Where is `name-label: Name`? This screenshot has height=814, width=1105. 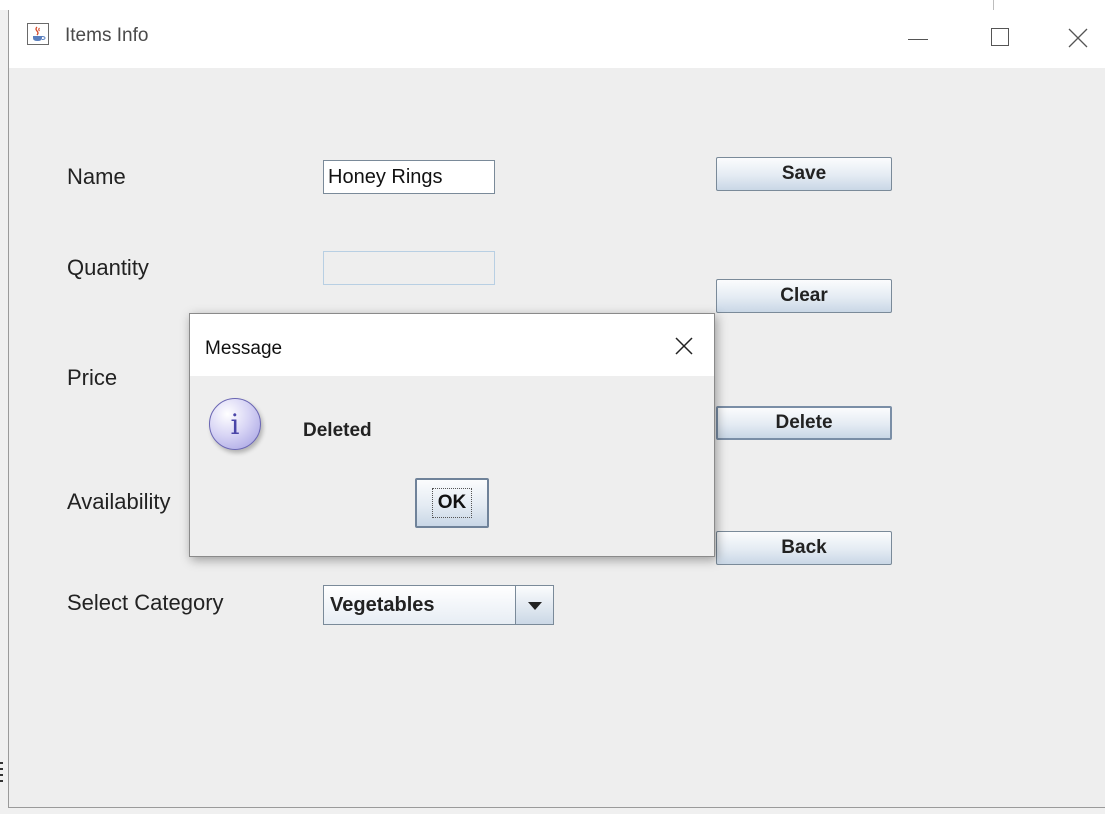 name-label: Name is located at coordinates (96, 176).